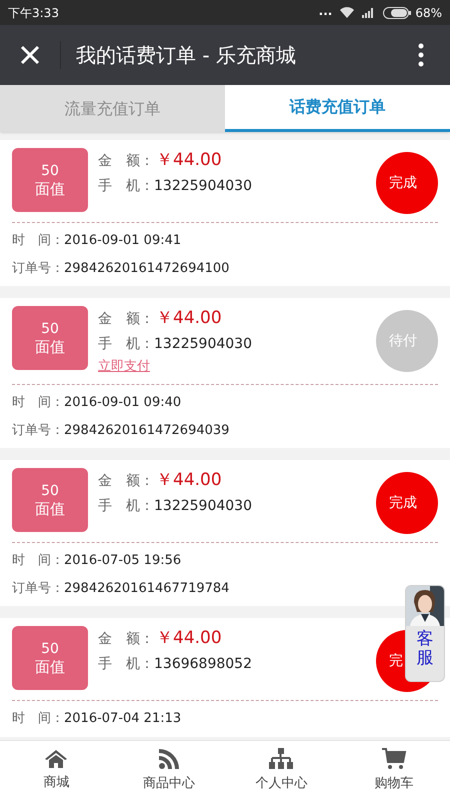 This screenshot has height=800, width=450. I want to click on wifi-icon, so click(347, 12).